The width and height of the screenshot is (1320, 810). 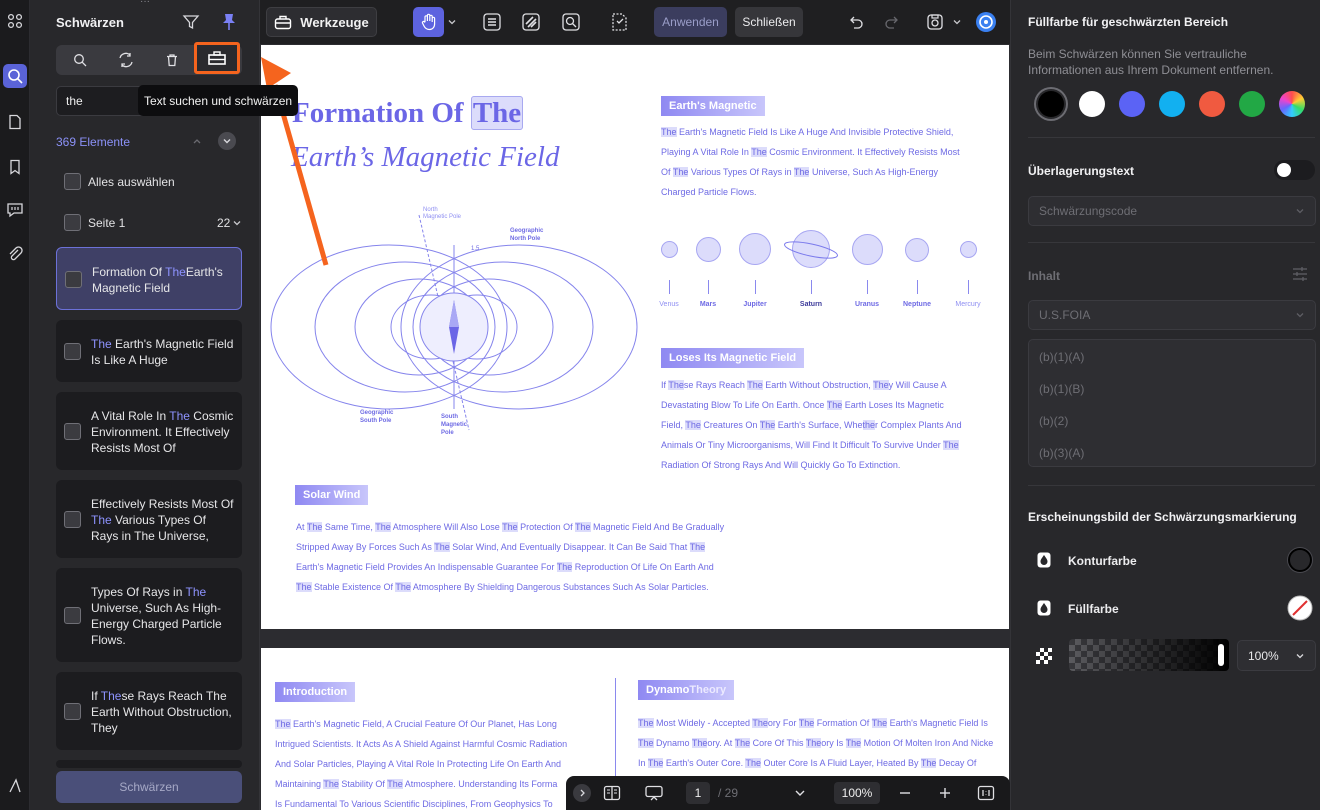 What do you see at coordinates (945, 793) in the screenshot?
I see `zoom-in-icon` at bounding box center [945, 793].